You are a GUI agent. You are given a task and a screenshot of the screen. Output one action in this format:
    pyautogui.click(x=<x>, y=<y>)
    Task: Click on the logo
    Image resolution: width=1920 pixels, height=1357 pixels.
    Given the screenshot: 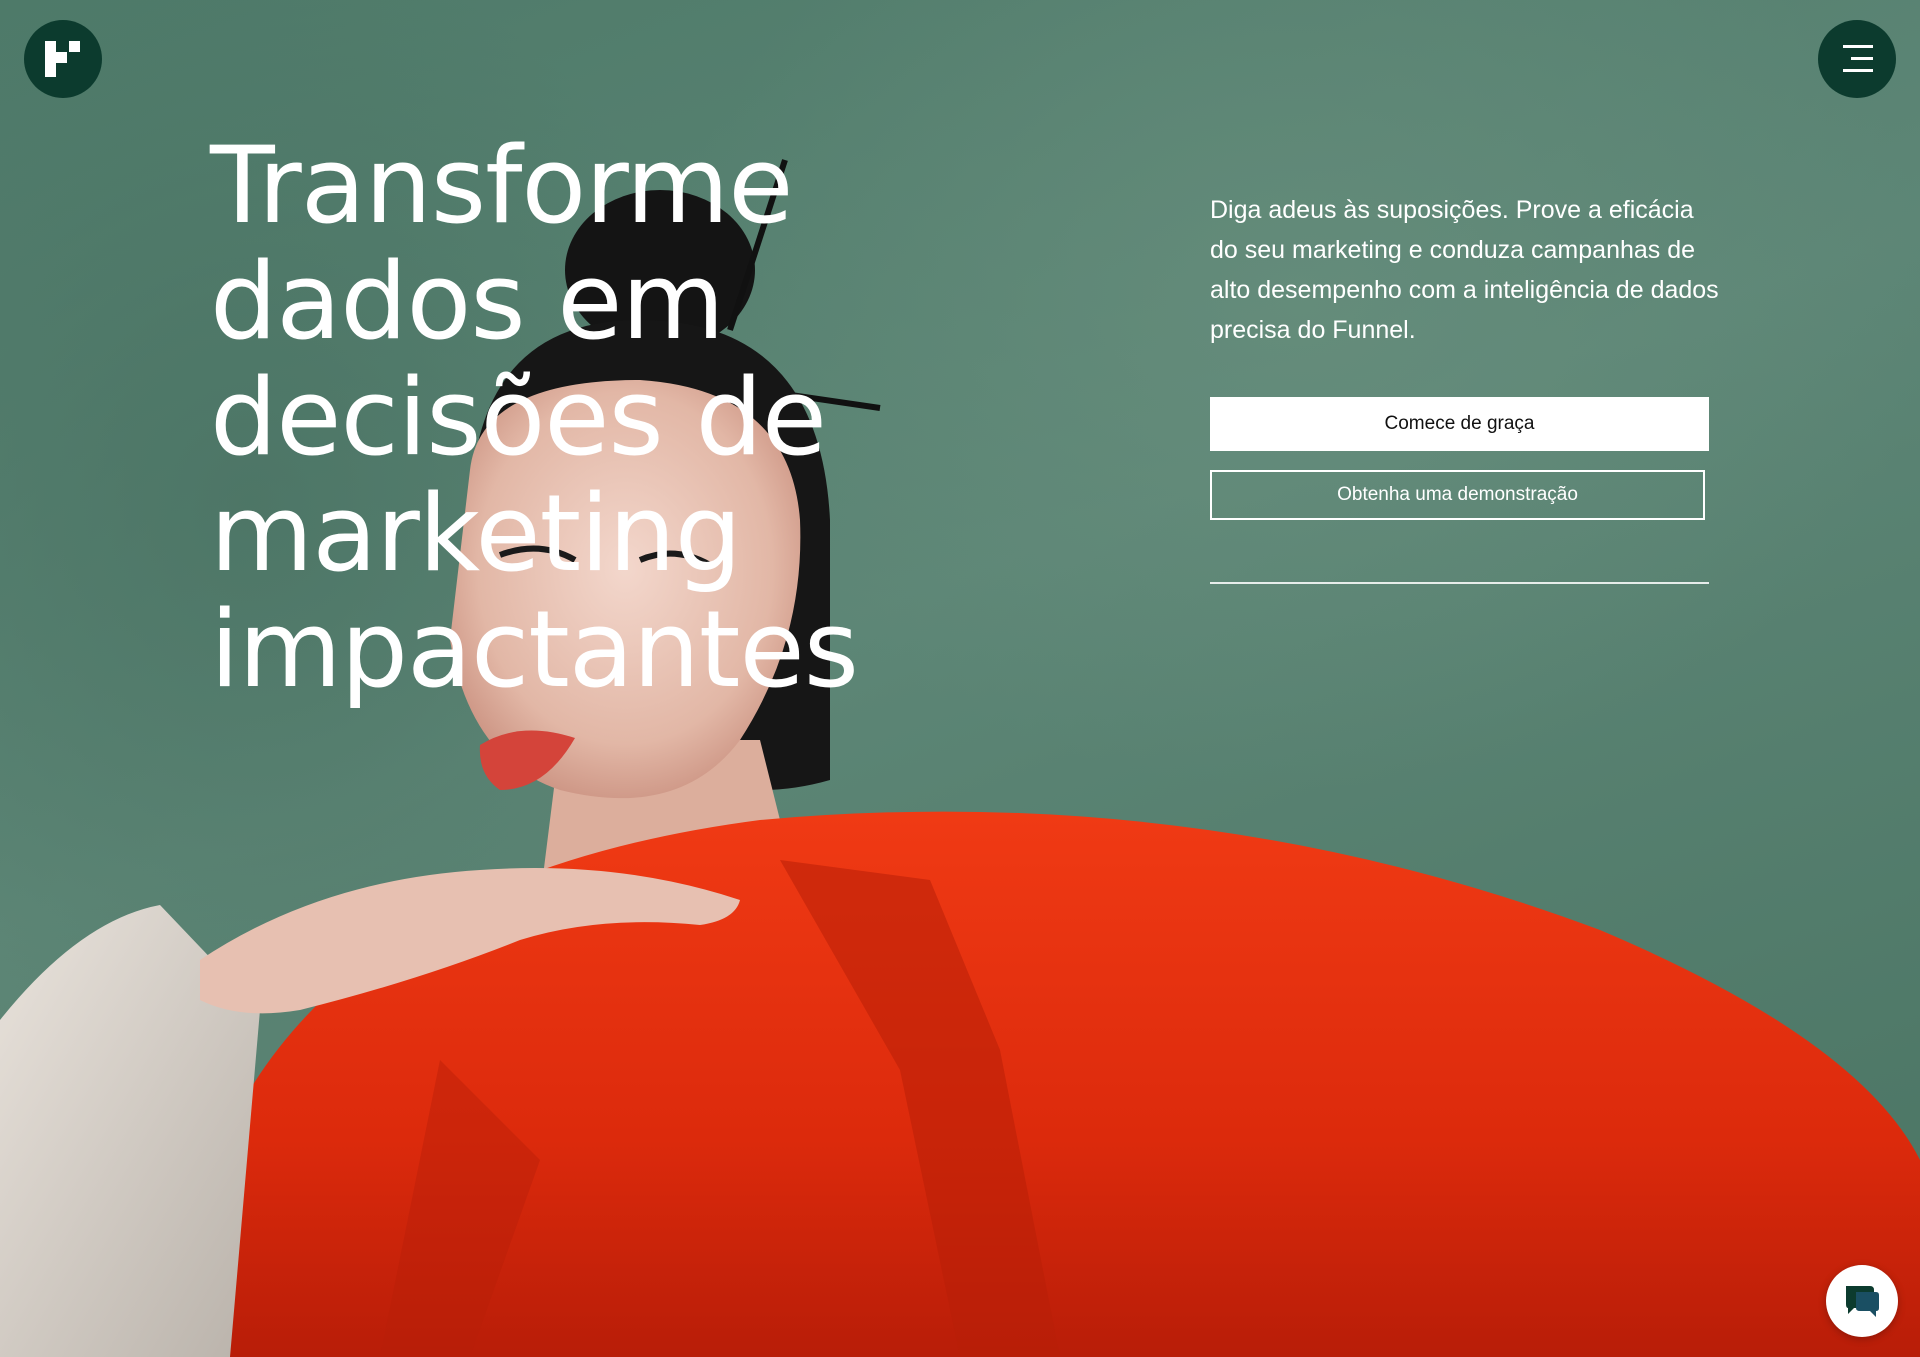 What is the action you would take?
    pyautogui.click(x=63, y=59)
    